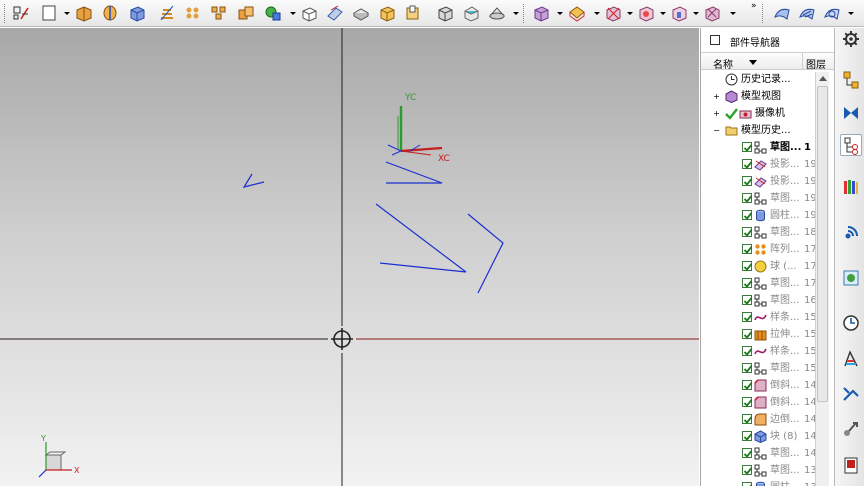 The width and height of the screenshot is (864, 486). Describe the element at coordinates (541, 13) in the screenshot. I see `view-icon` at that location.